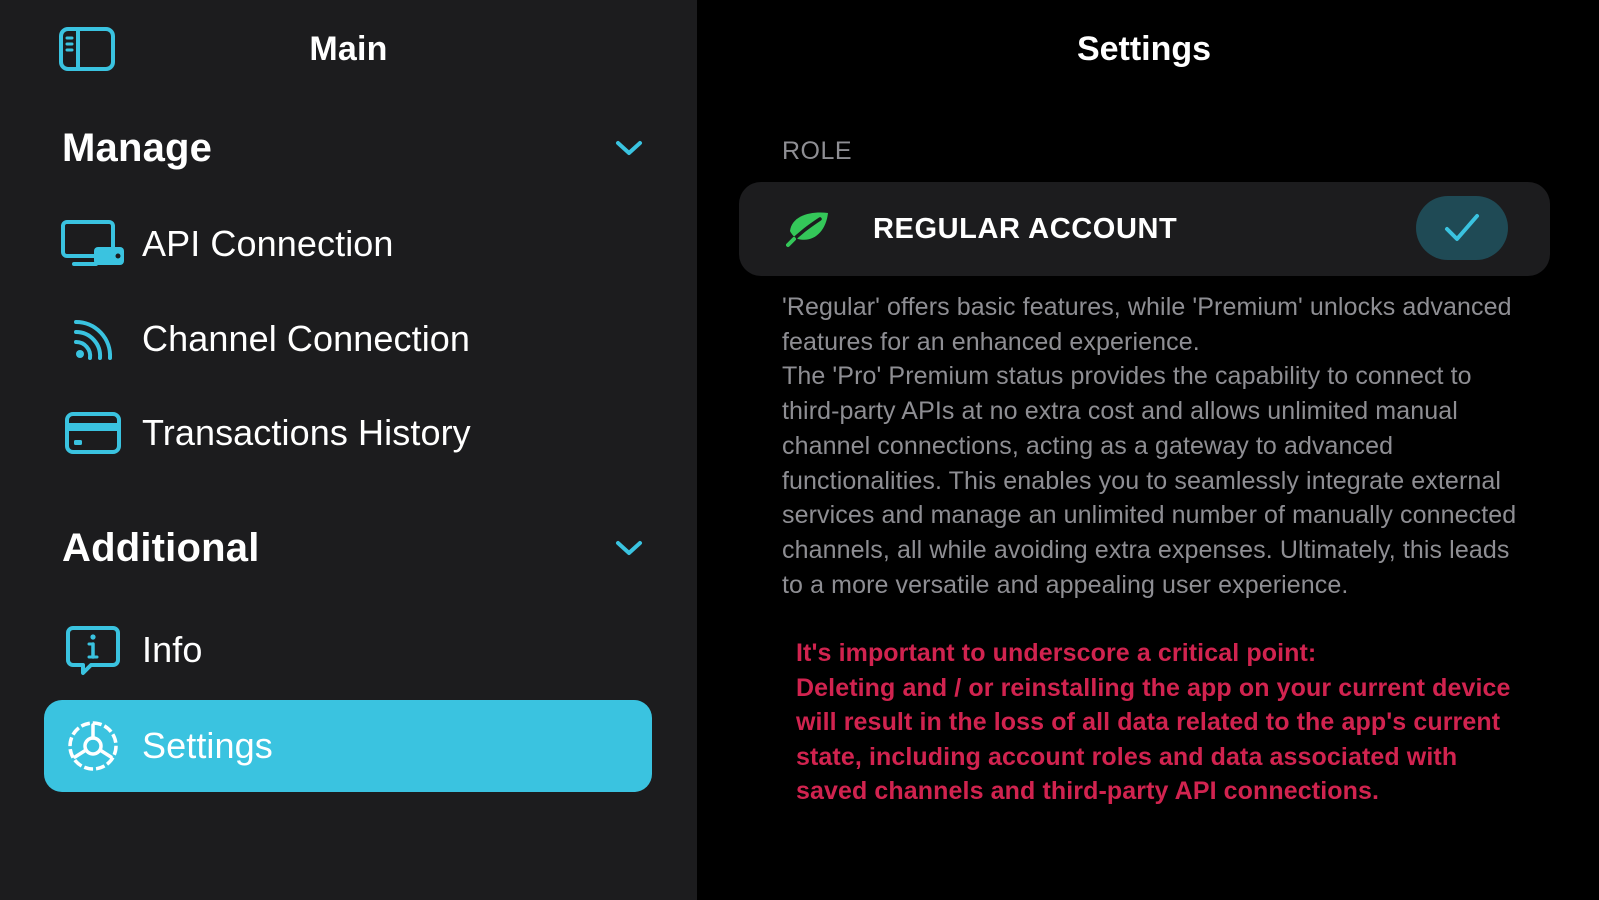 This screenshot has height=900, width=1599. Describe the element at coordinates (207, 745) in the screenshot. I see `sidebar-item-label: Settings` at that location.